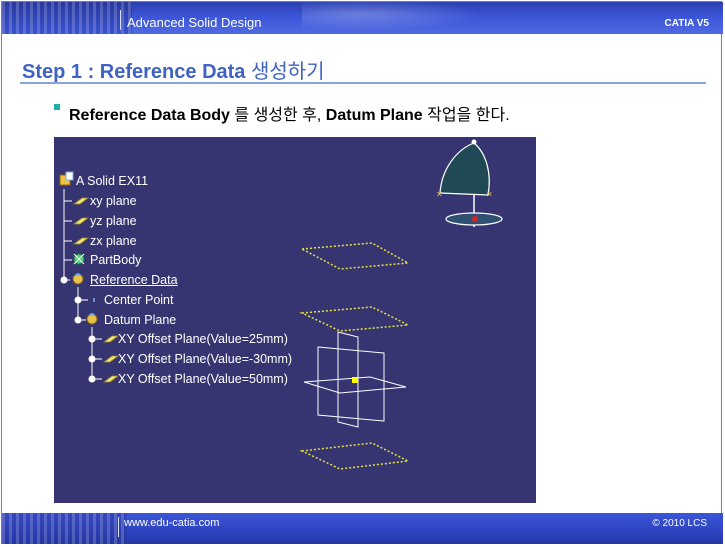 The image size is (725, 547). I want to click on tree-root: A Solid EX11, so click(112, 181).